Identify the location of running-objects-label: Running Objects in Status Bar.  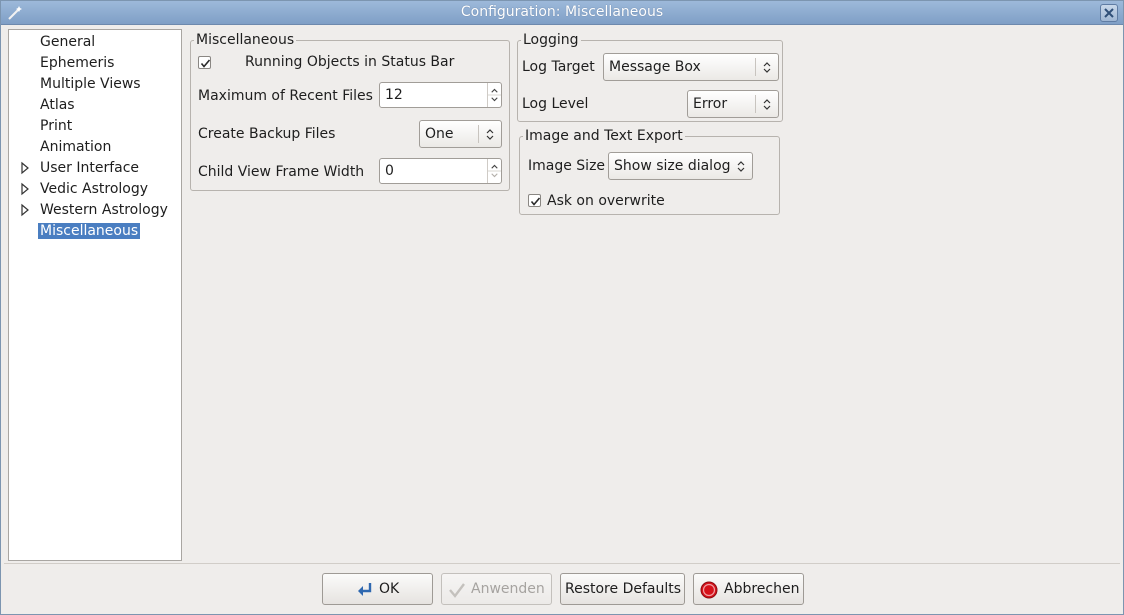
(349, 62).